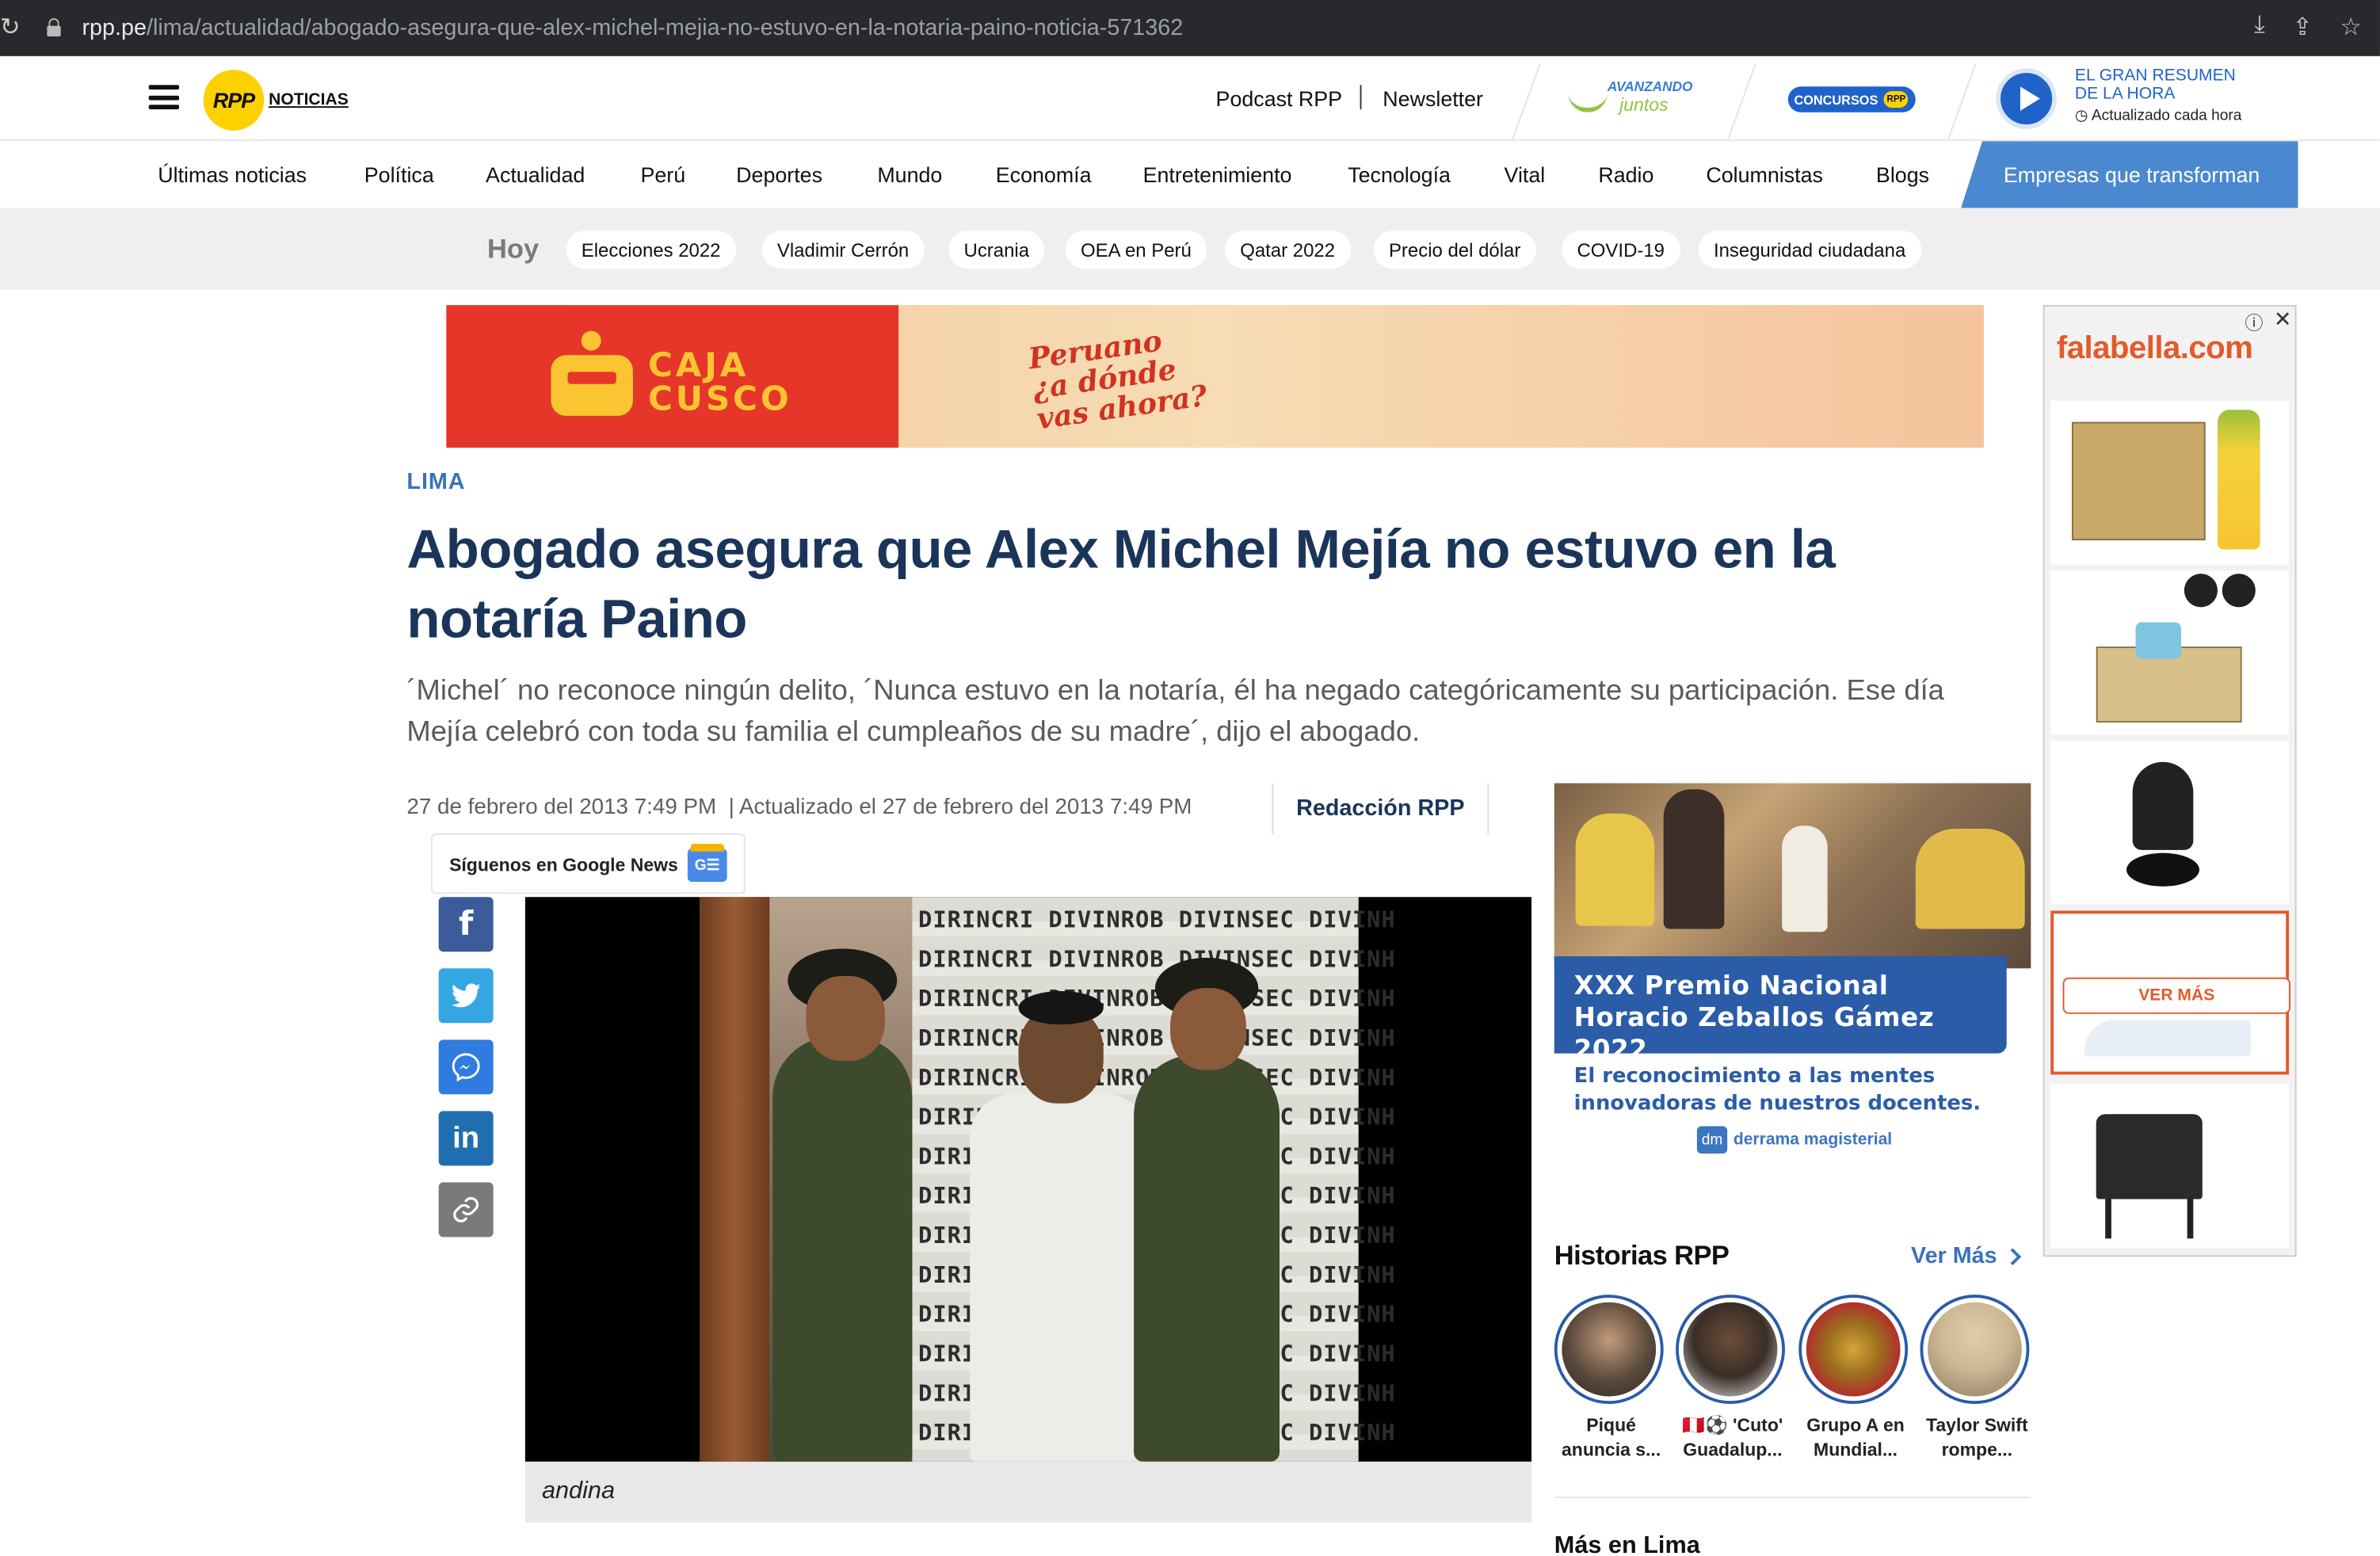  I want to click on trending-tag: Vladimir Cerrón, so click(843, 250).